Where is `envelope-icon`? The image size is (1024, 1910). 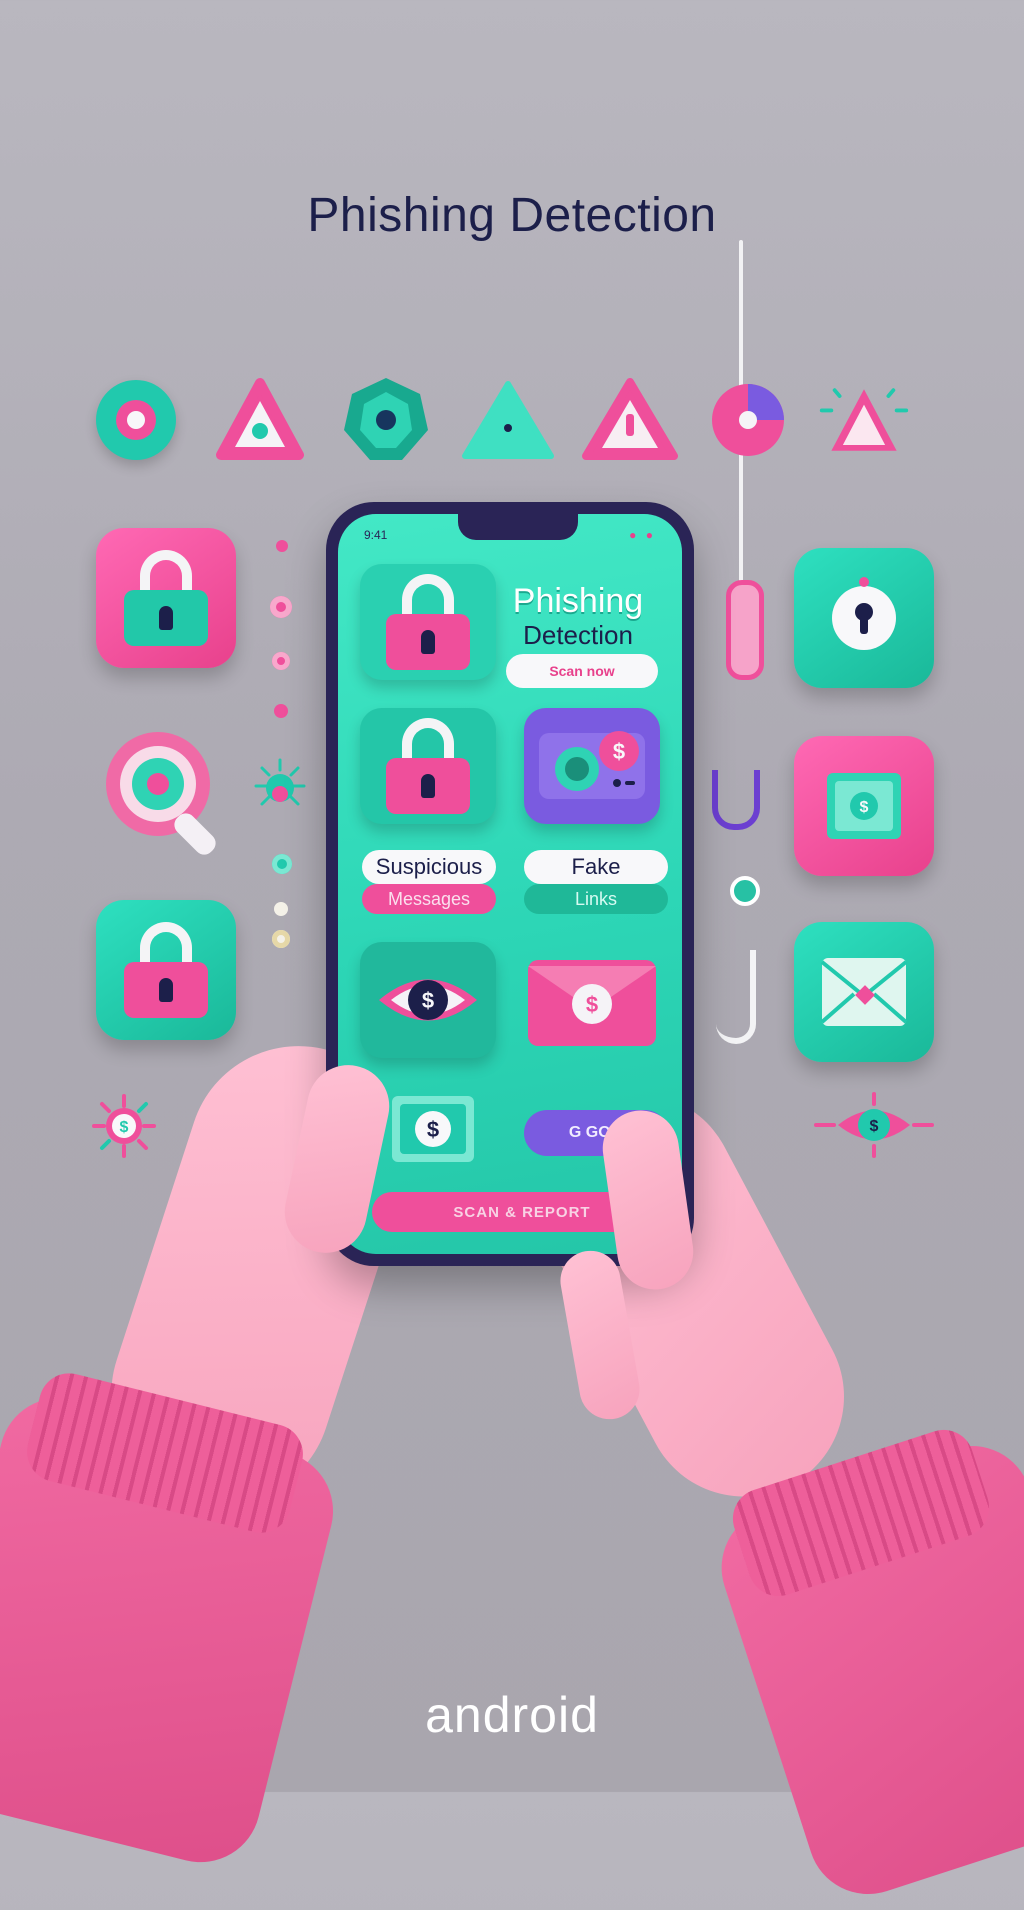
envelope-icon is located at coordinates (864, 992).